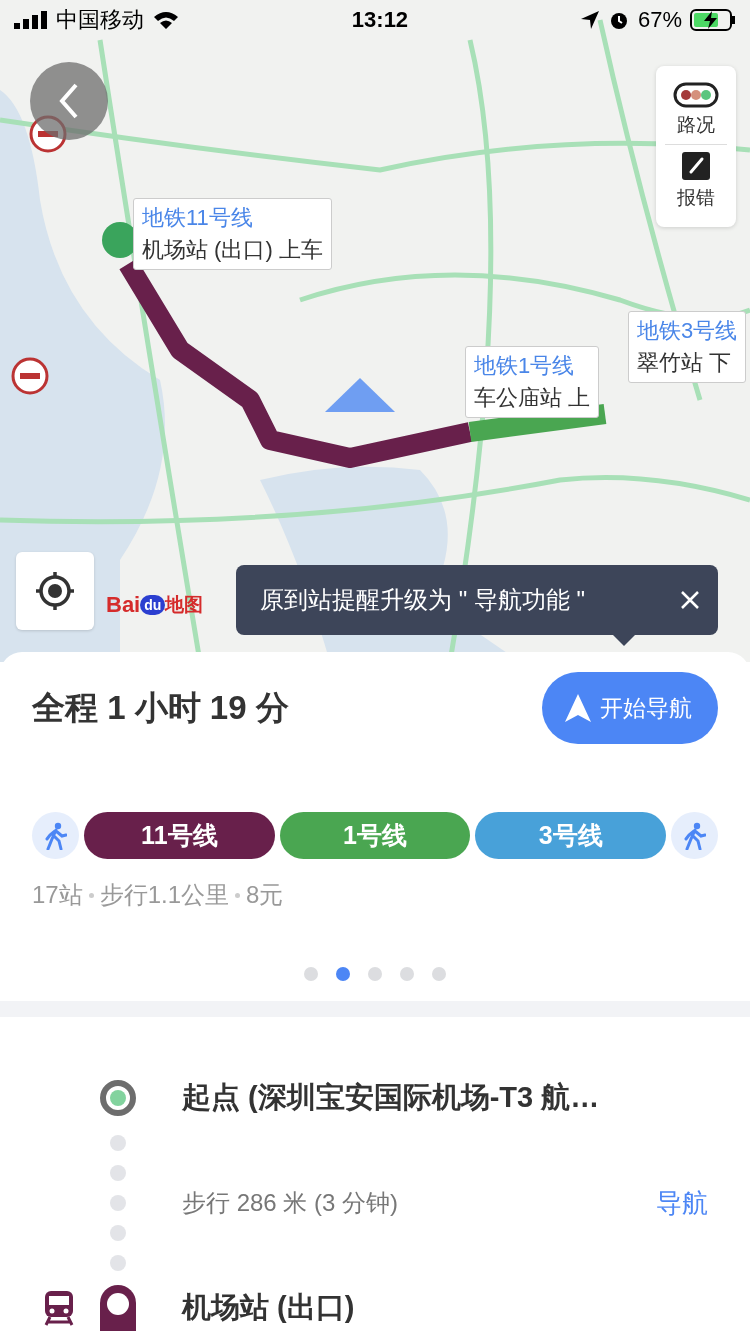  What do you see at coordinates (423, 600) in the screenshot?
I see `toast-text: 原到站提醒升级为 " 导航功能 "` at bounding box center [423, 600].